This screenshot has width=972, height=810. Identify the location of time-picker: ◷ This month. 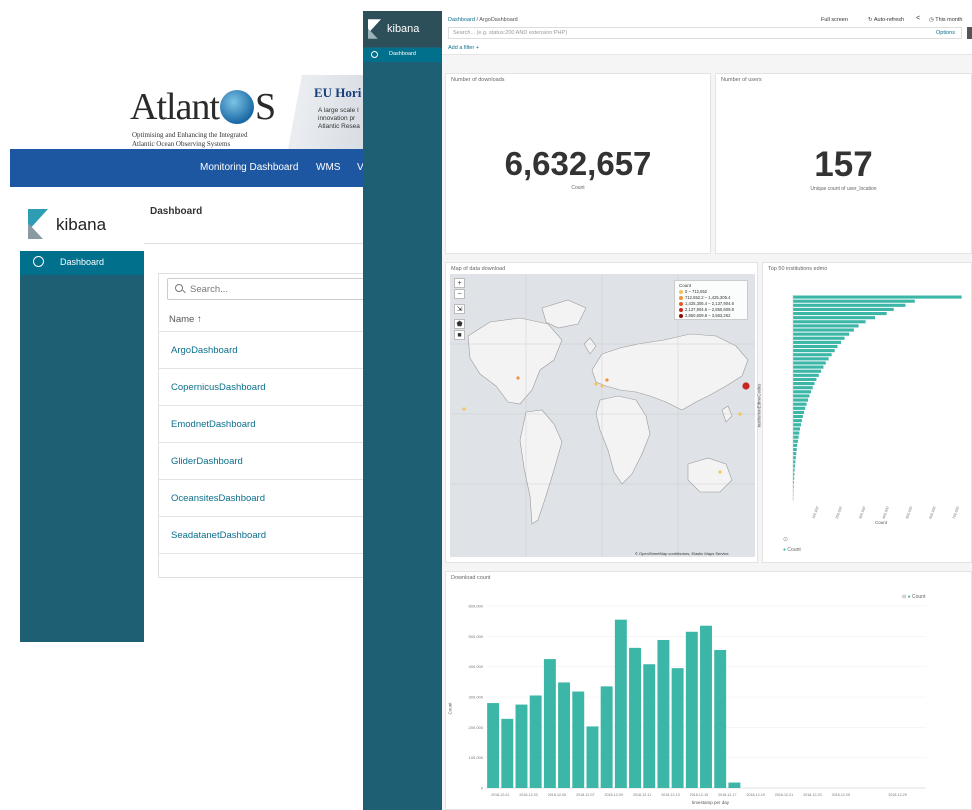
(945, 20).